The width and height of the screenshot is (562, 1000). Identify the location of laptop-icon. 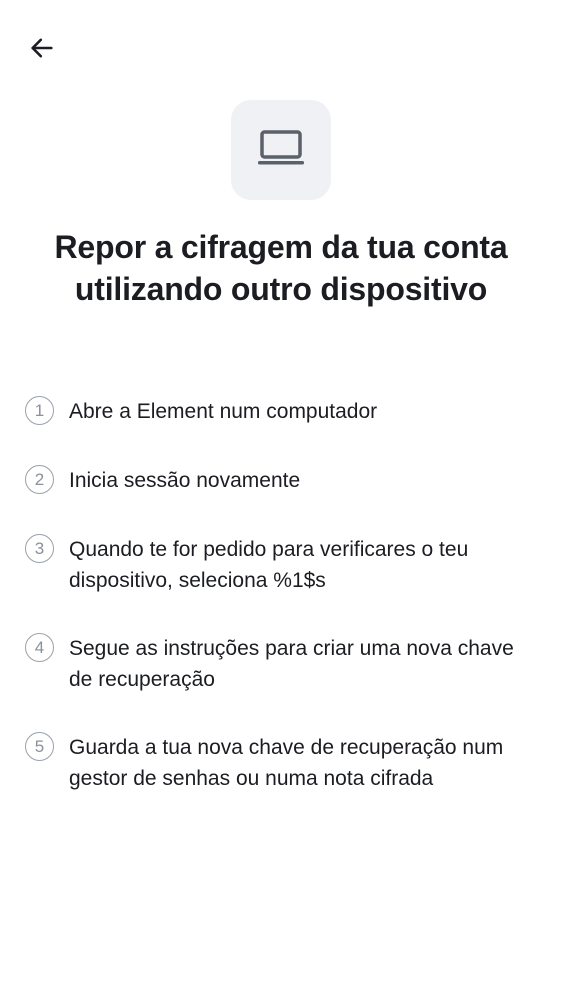
(281, 150).